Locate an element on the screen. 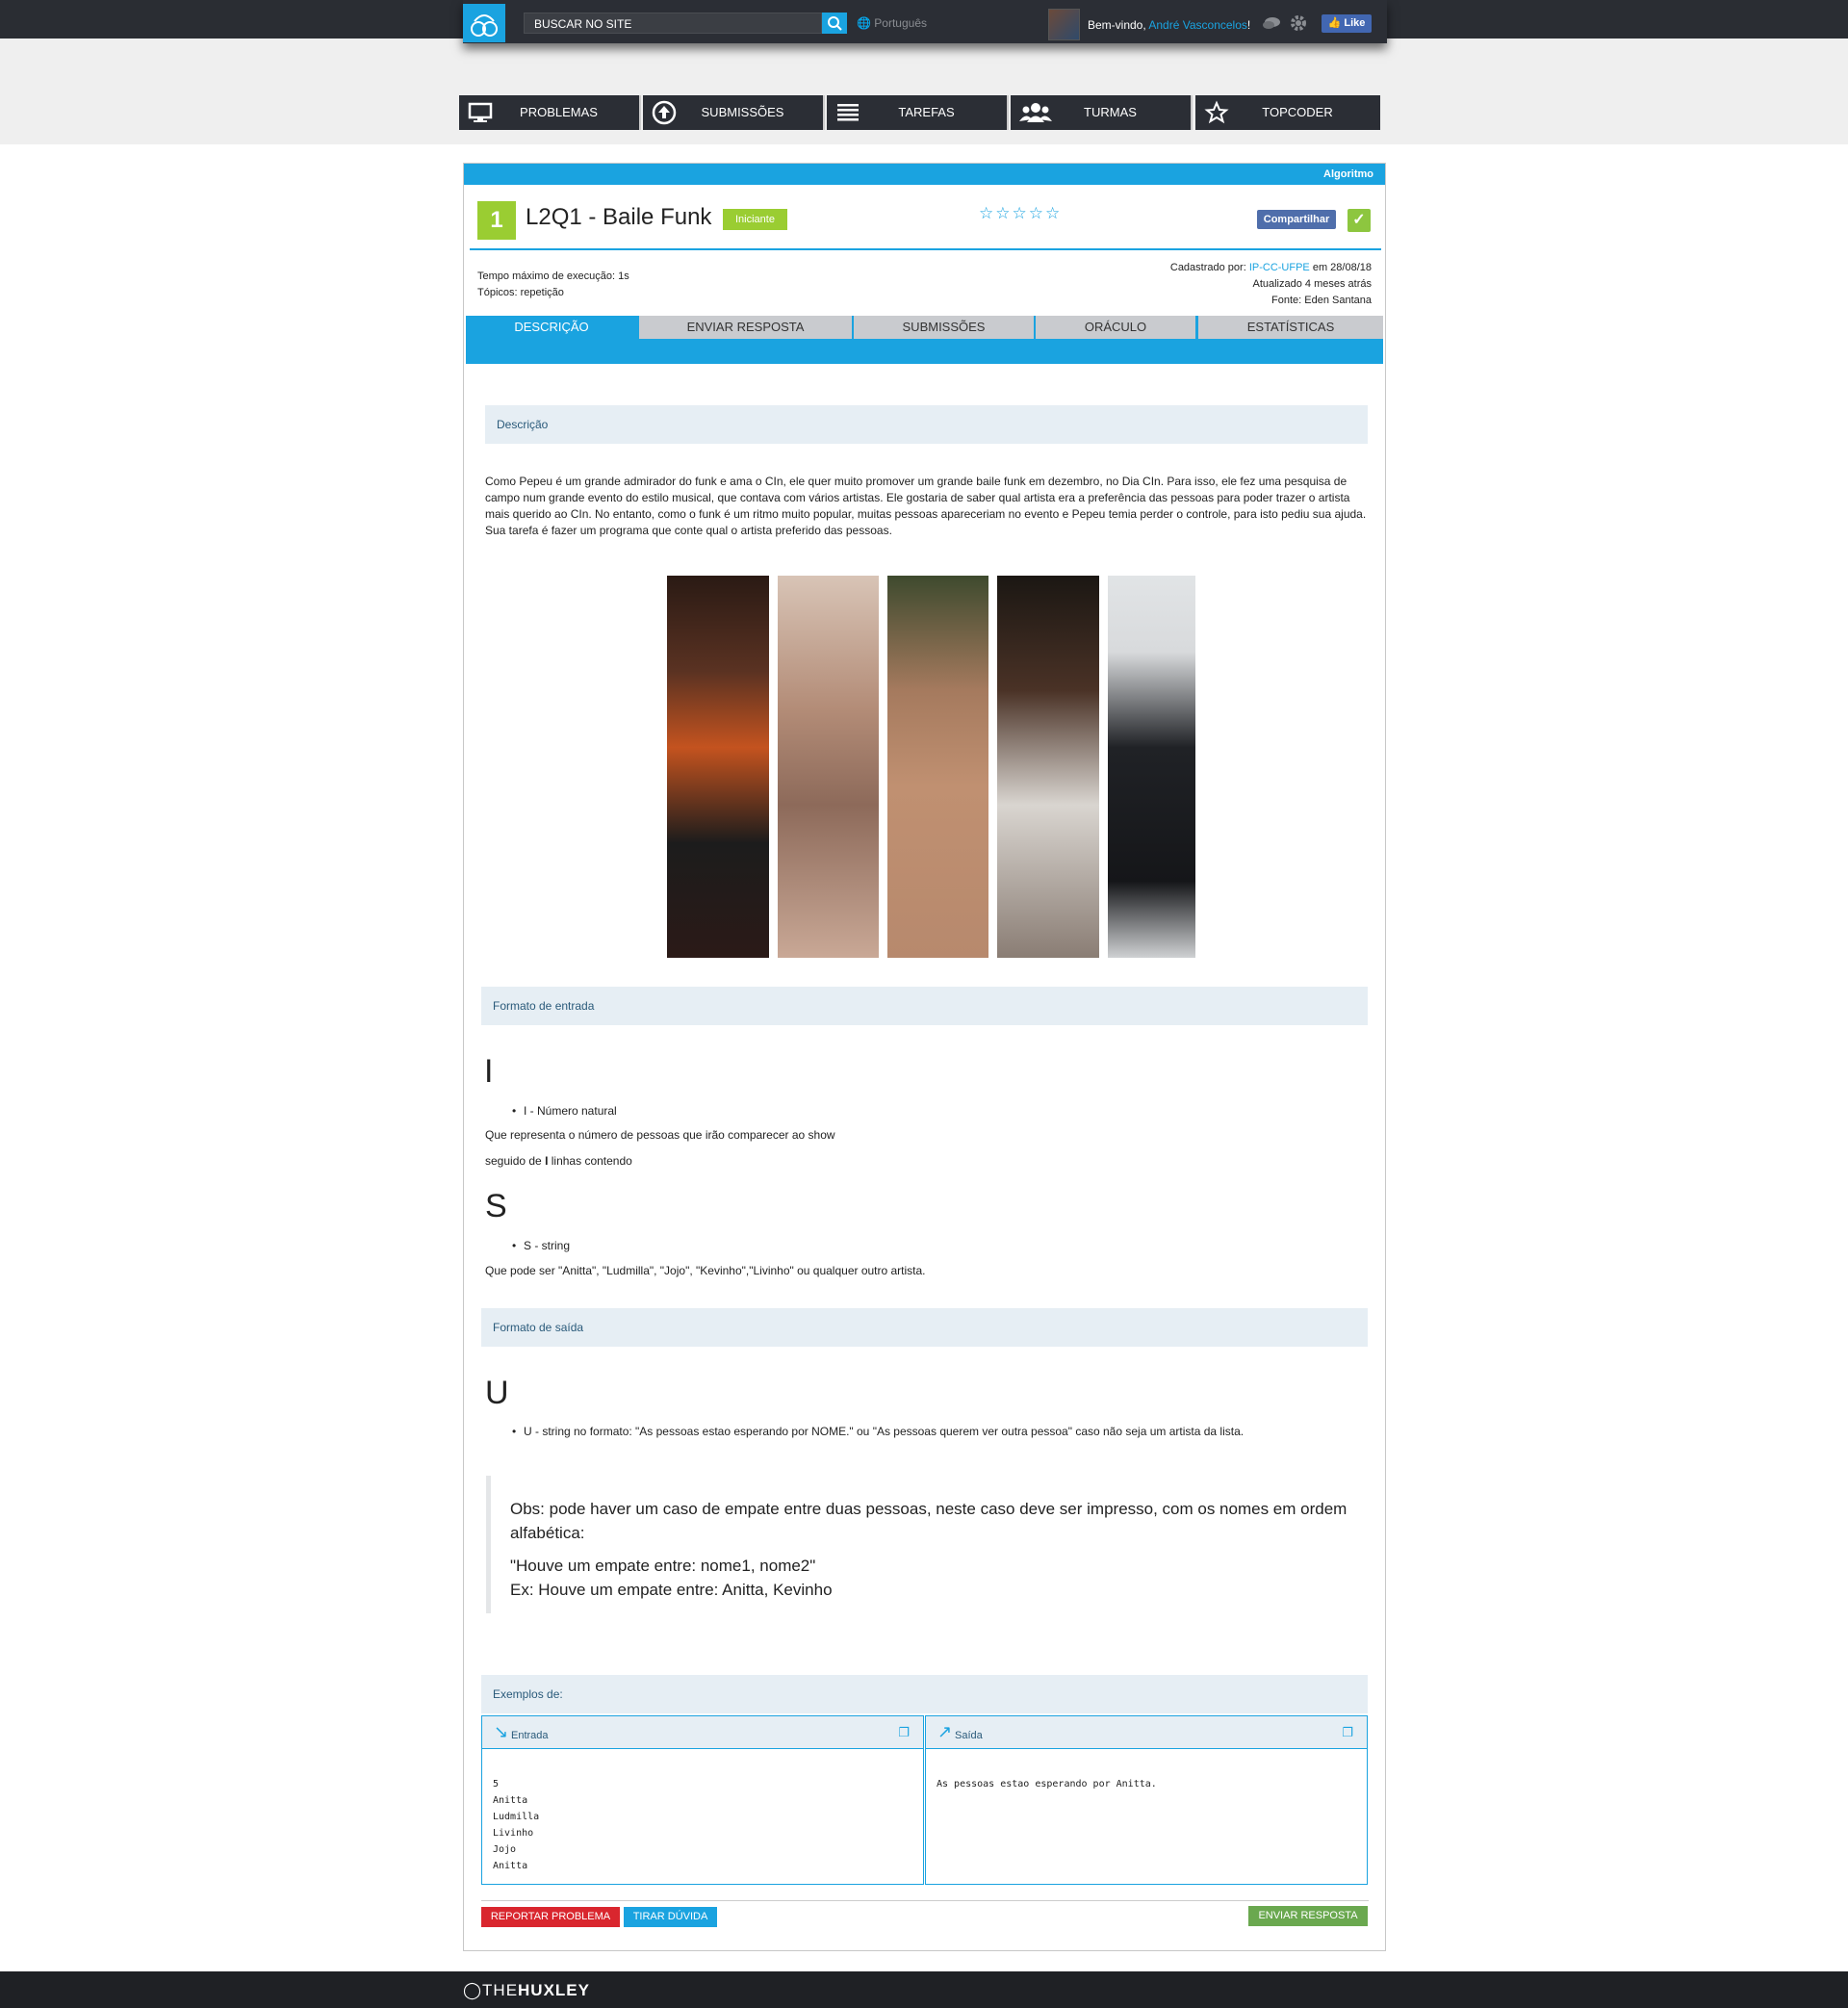 Image resolution: width=1848 pixels, height=2008 pixels. description-header: Descrição is located at coordinates (926, 424).